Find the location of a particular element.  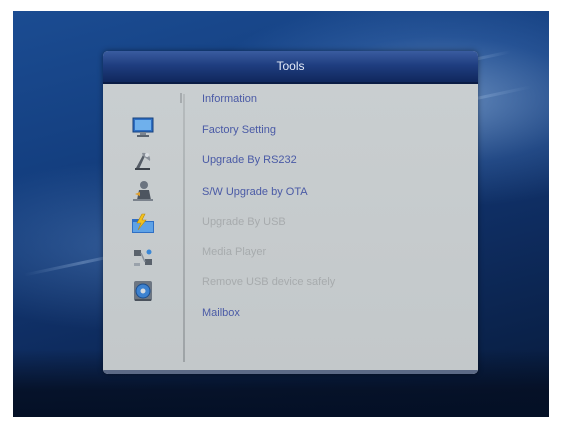

list-divider is located at coordinates (184, 228).